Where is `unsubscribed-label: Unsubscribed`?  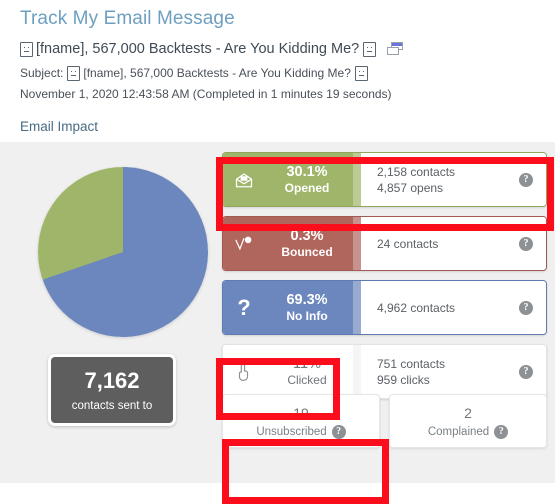 unsubscribed-label: Unsubscribed is located at coordinates (291, 431).